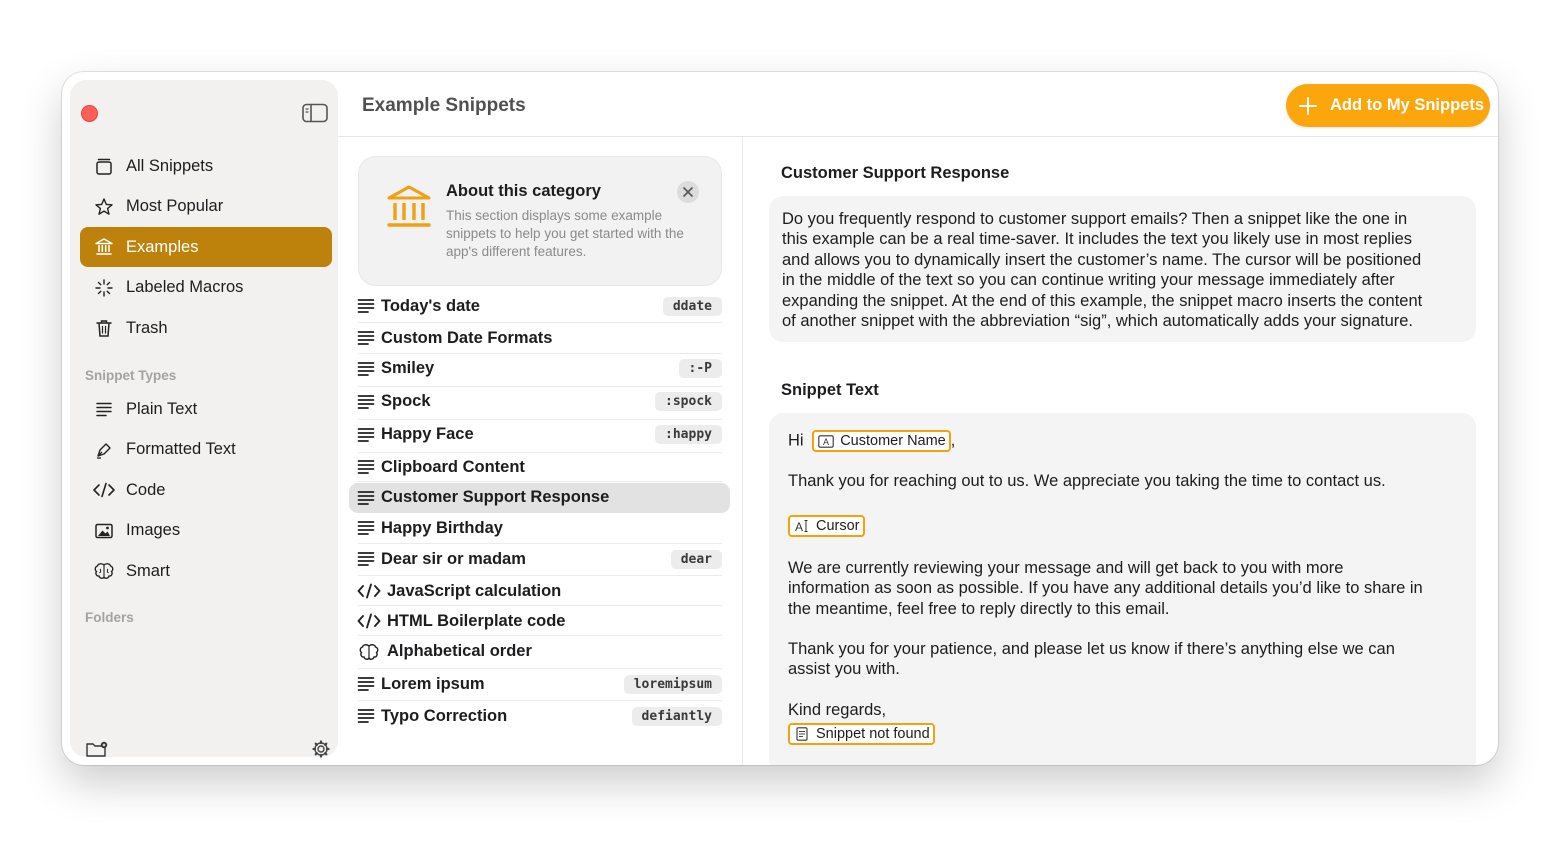  Describe the element at coordinates (700, 368) in the screenshot. I see `abbreviation-badge: :-P` at that location.